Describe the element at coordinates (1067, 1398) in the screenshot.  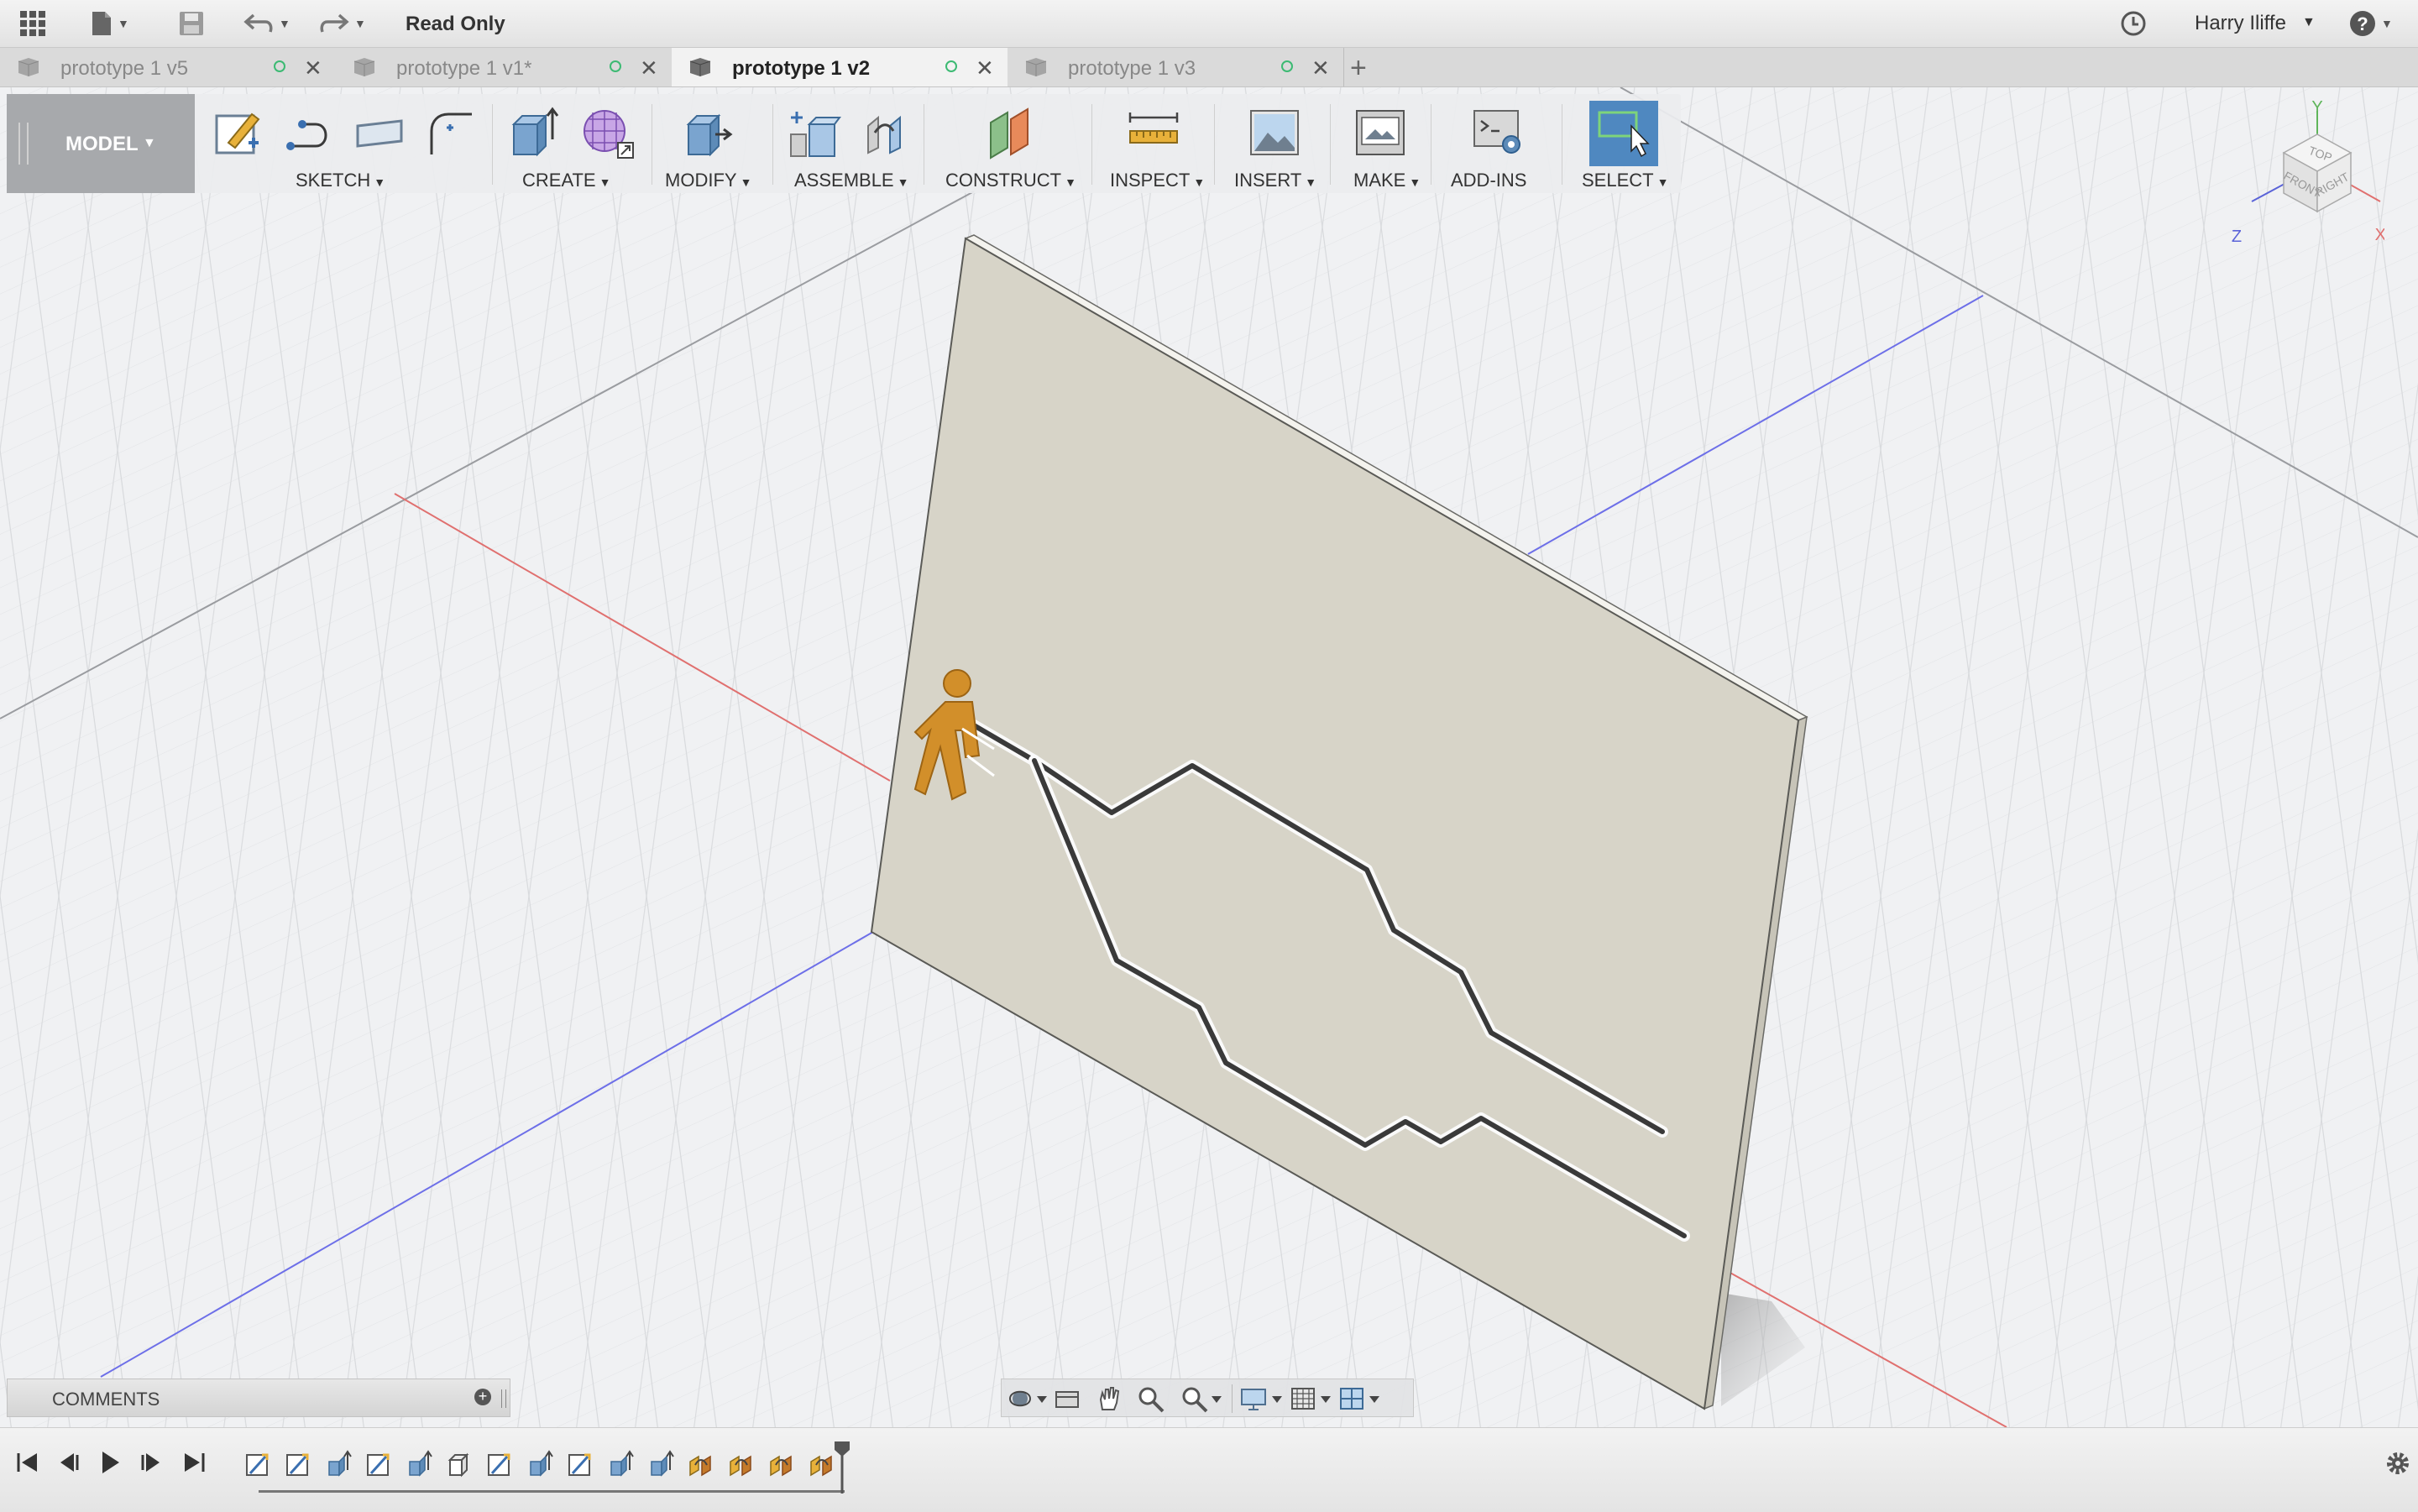
I see `look-at-icon` at that location.